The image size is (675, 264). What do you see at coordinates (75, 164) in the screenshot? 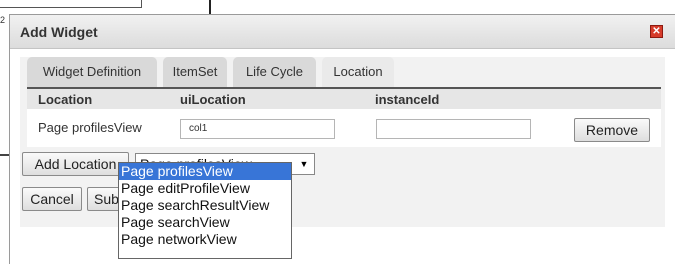
I see `add-location-button: Add Location` at bounding box center [75, 164].